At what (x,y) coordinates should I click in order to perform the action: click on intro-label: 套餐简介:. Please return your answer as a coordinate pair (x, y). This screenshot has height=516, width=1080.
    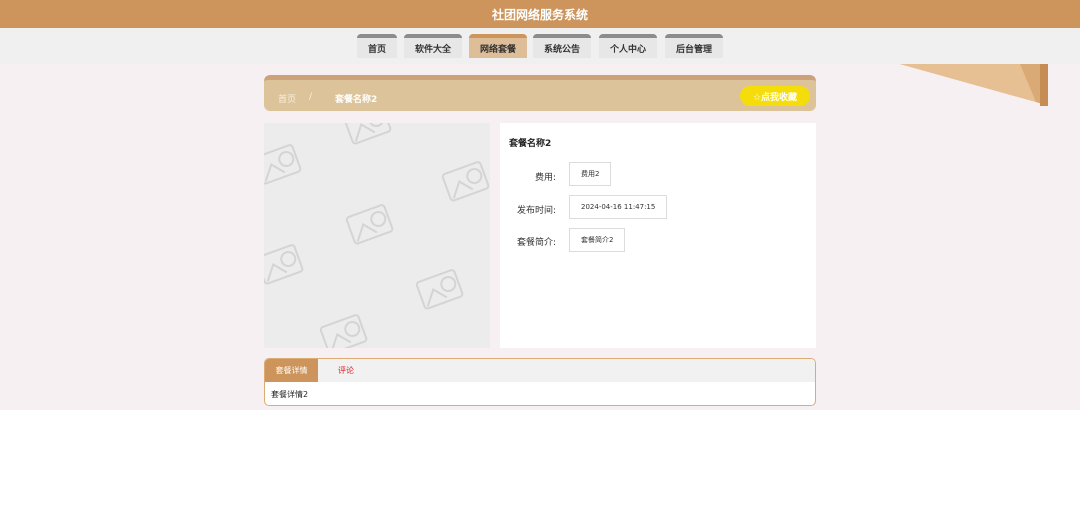
    Looking at the image, I should click on (536, 243).